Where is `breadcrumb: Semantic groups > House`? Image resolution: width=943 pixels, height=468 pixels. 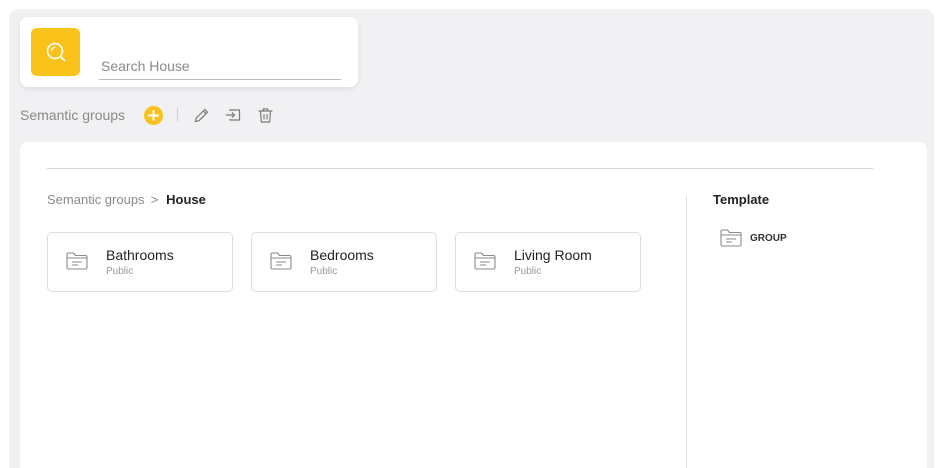
breadcrumb: Semantic groups > House is located at coordinates (126, 199).